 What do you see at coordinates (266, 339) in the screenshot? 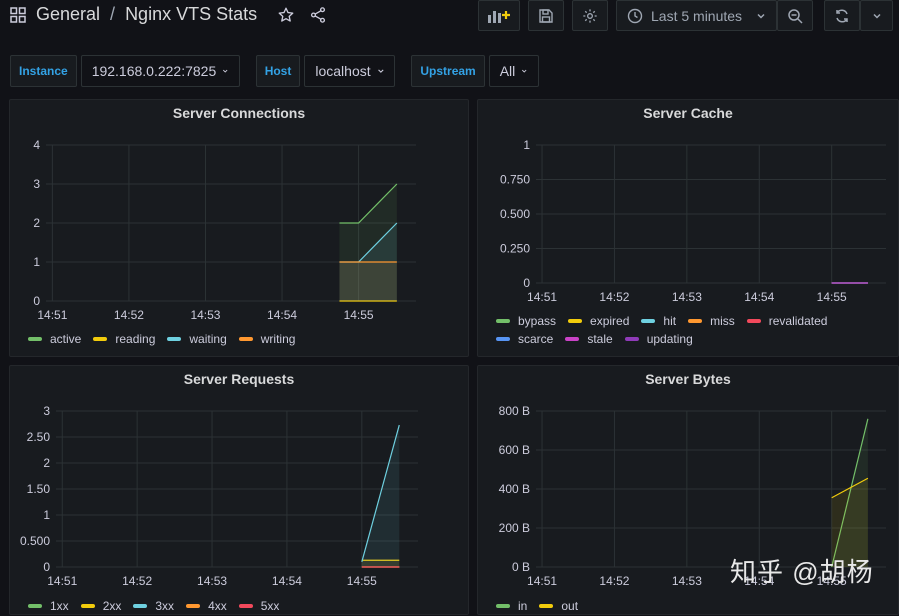
I see `legend-item: writing` at bounding box center [266, 339].